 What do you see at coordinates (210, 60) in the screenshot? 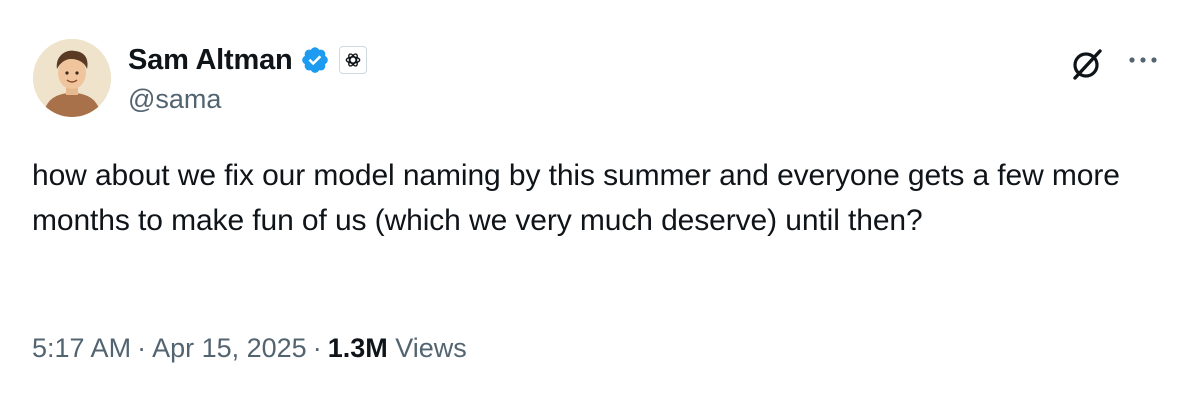
I see `author-display-name: Sam Altman` at bounding box center [210, 60].